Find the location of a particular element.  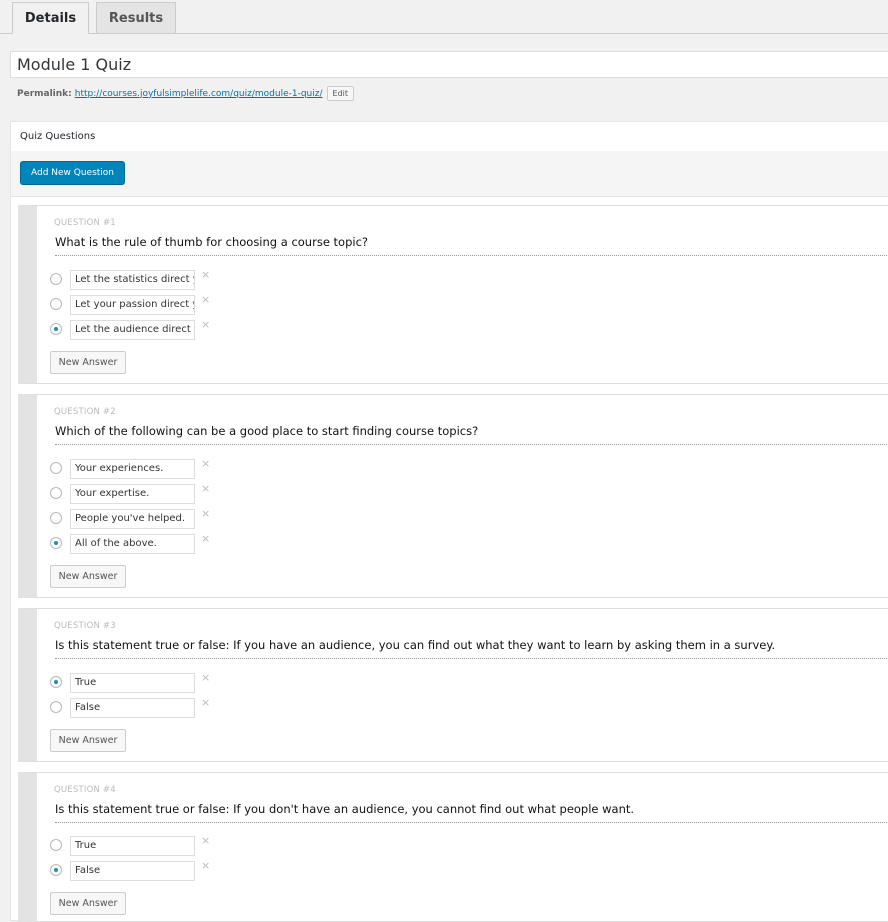

permalink-label: Permalink: is located at coordinates (44, 93).